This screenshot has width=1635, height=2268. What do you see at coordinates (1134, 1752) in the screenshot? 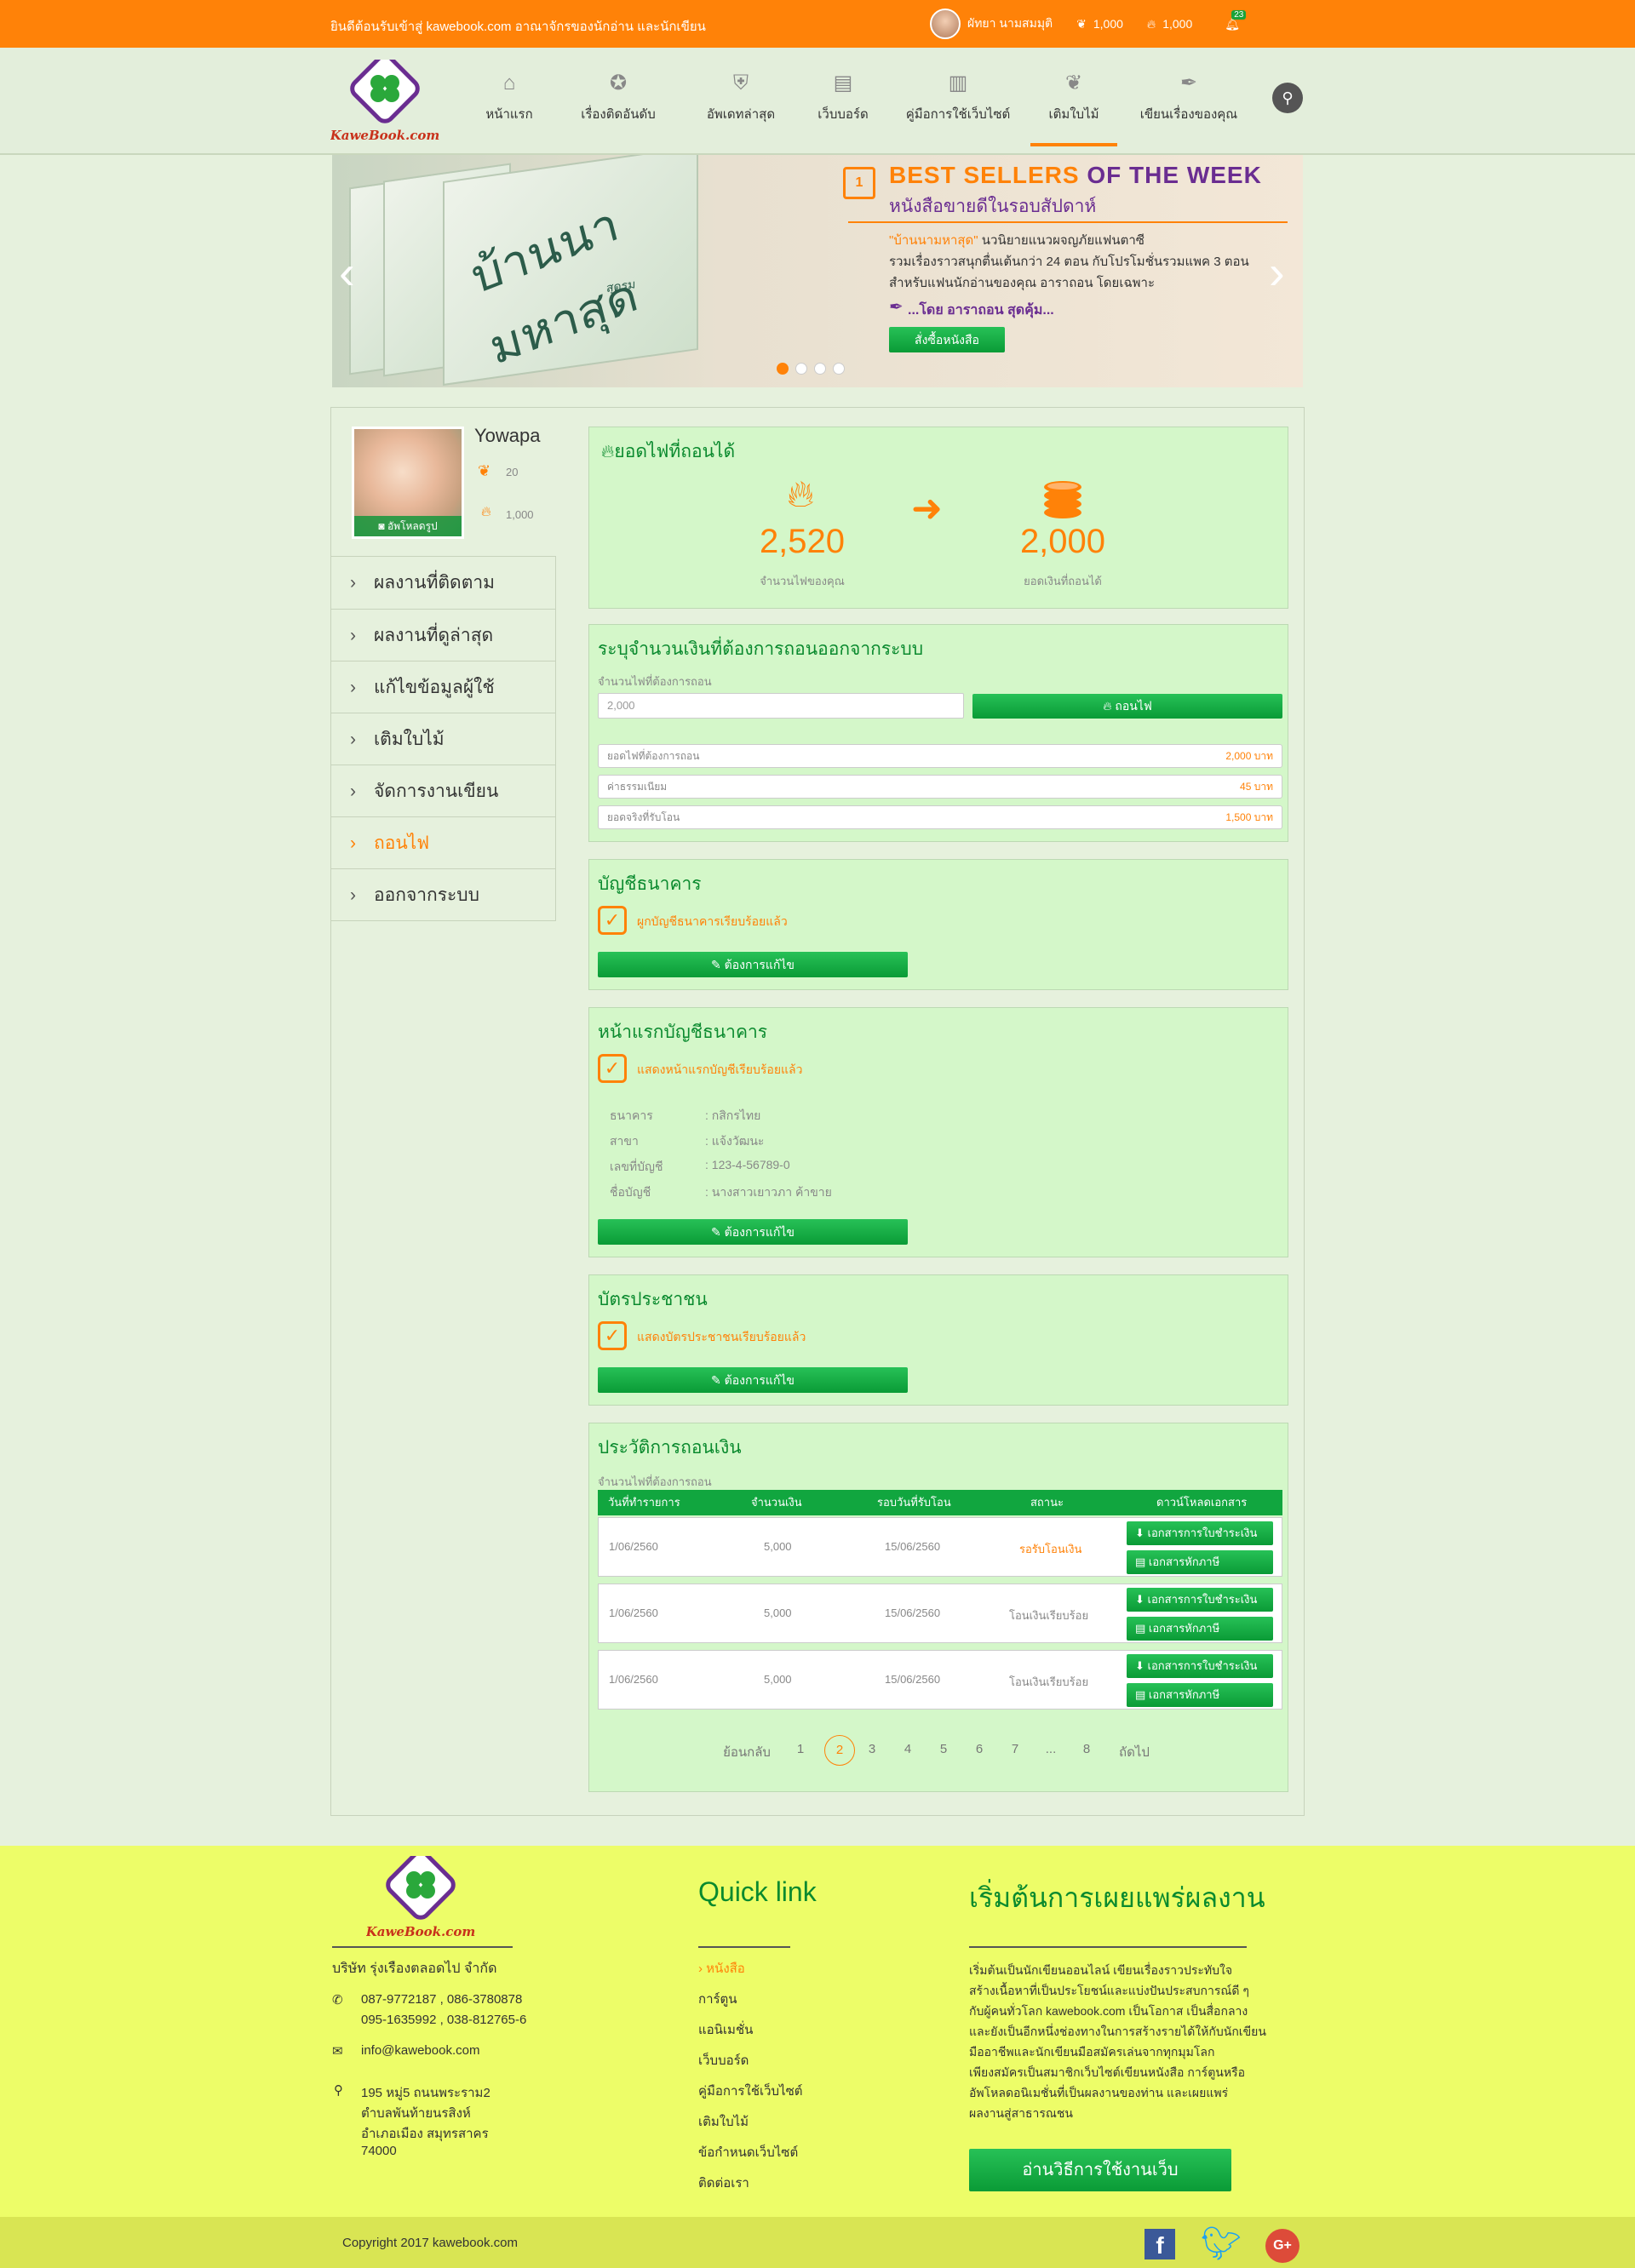
I see `pagination-next: ถัดไป` at bounding box center [1134, 1752].